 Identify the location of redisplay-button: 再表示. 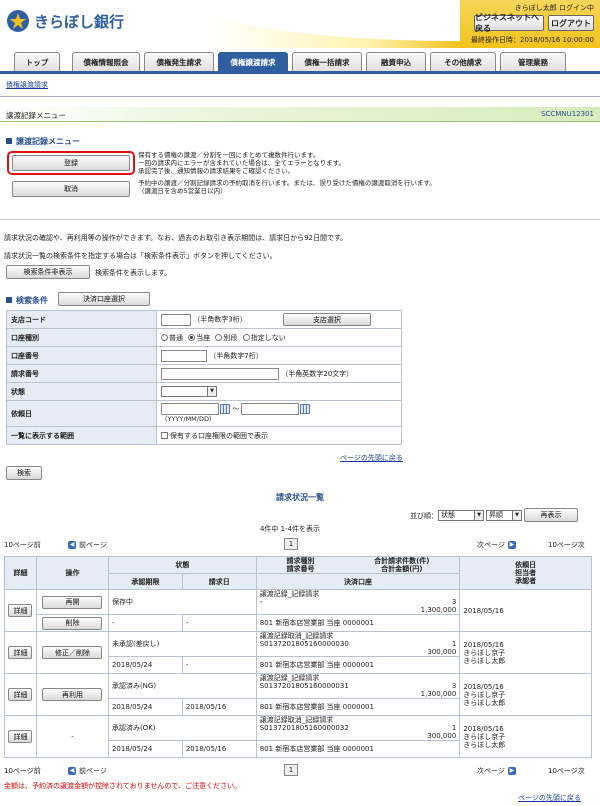
(551, 515).